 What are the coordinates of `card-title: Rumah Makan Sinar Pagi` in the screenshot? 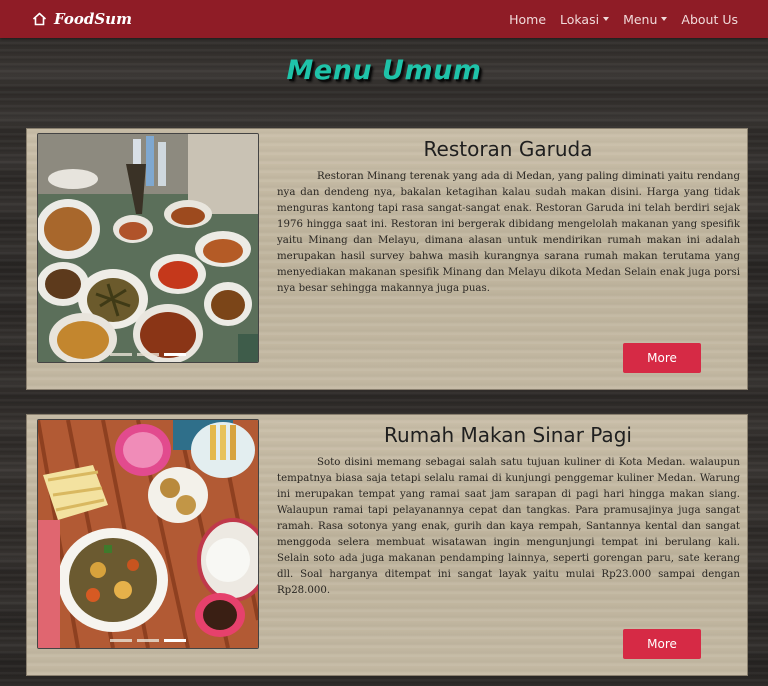 It's located at (508, 435).